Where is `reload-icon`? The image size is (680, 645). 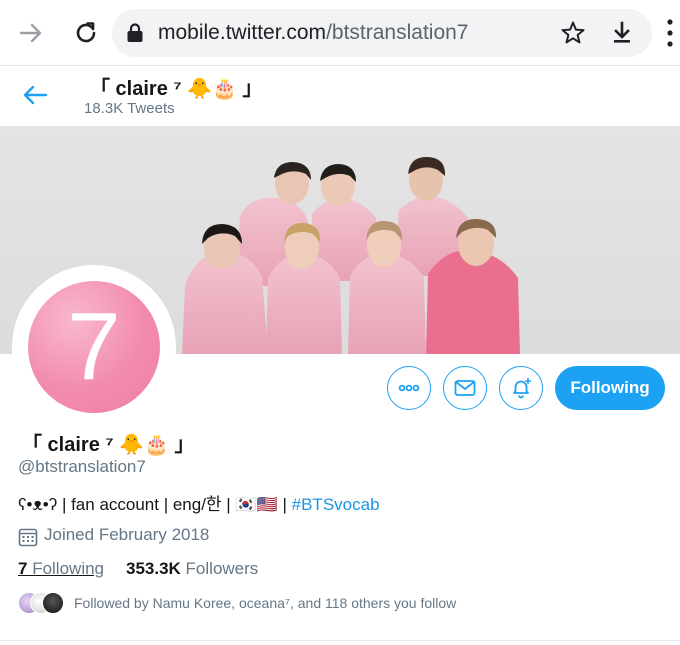
reload-icon is located at coordinates (86, 33).